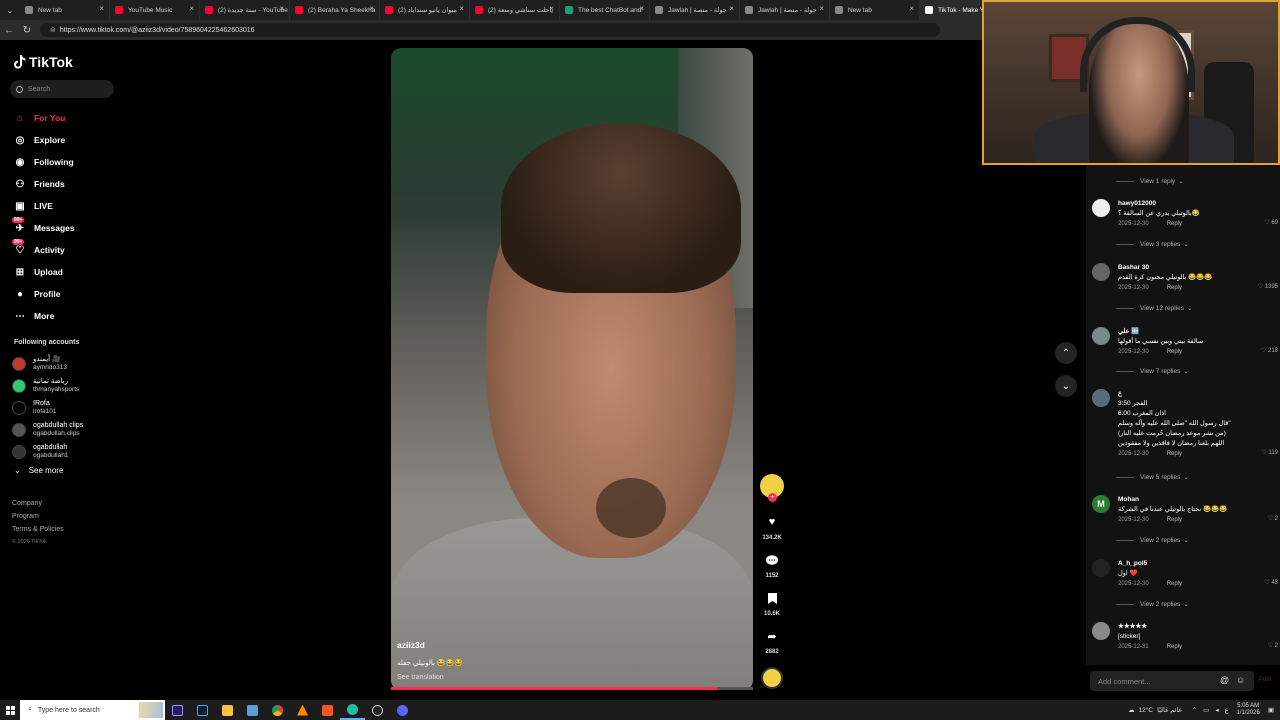 This screenshot has width=1280, height=720. What do you see at coordinates (377, 710) in the screenshot?
I see `obs-icon` at bounding box center [377, 710].